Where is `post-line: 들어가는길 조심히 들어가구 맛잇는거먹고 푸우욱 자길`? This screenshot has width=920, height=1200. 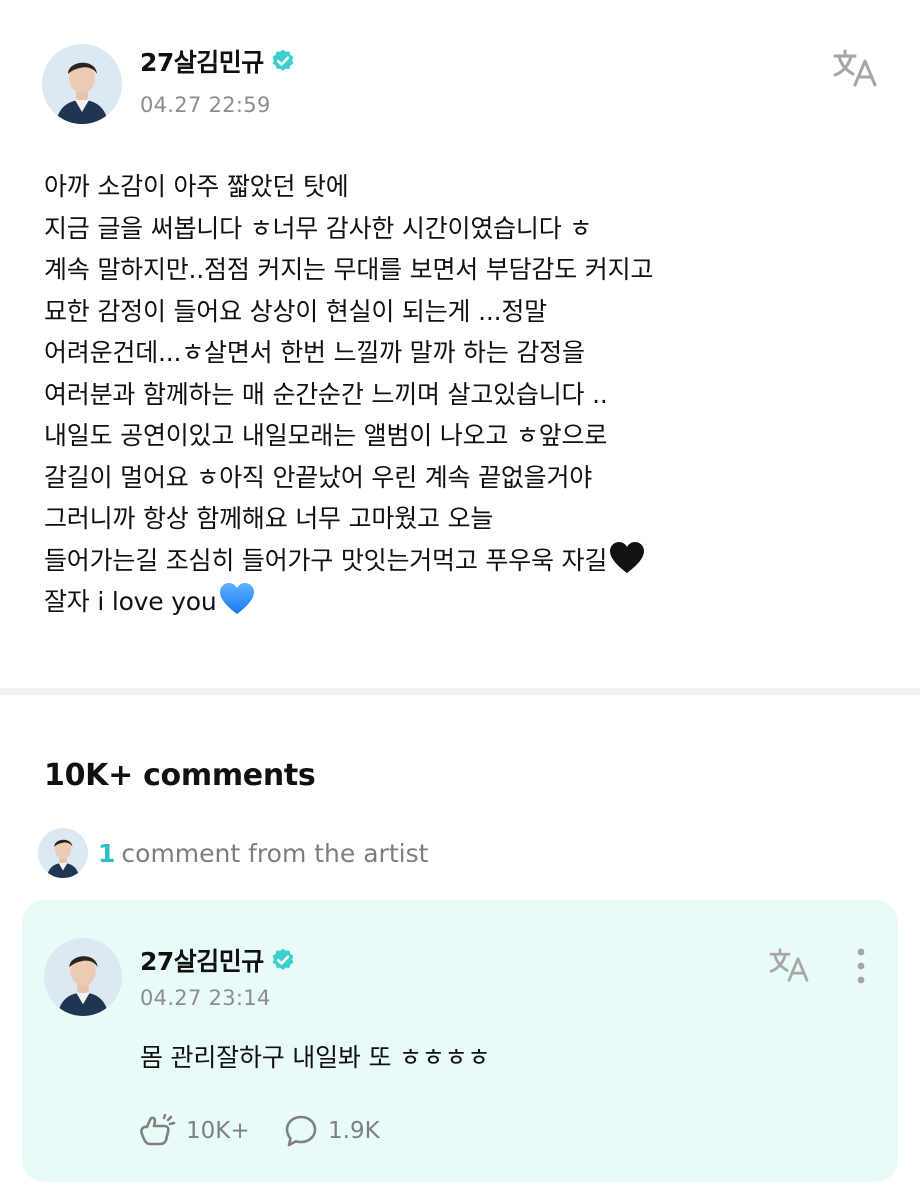 post-line: 들어가는길 조심히 들어가구 맛잇는거먹고 푸우욱 자길 is located at coordinates (469, 561).